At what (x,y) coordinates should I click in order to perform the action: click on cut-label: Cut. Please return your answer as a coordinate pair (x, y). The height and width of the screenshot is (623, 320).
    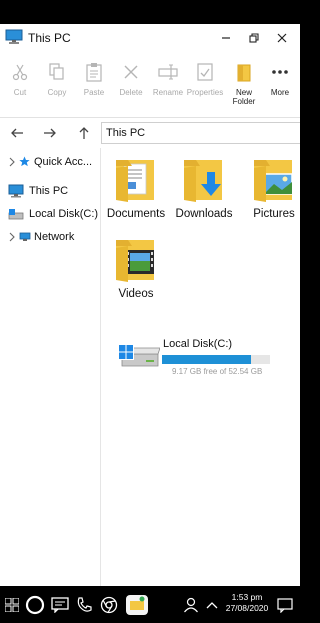
    Looking at the image, I should click on (20, 92).